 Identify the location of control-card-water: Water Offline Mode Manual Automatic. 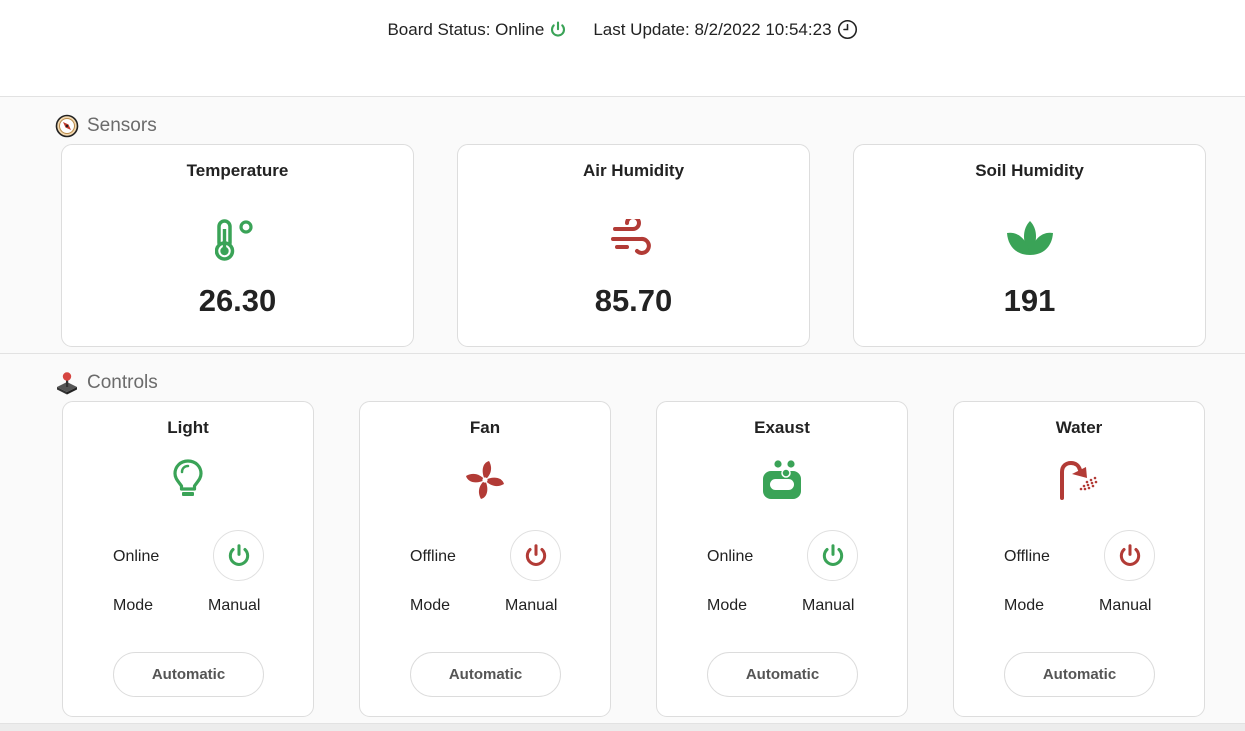
(1079, 559).